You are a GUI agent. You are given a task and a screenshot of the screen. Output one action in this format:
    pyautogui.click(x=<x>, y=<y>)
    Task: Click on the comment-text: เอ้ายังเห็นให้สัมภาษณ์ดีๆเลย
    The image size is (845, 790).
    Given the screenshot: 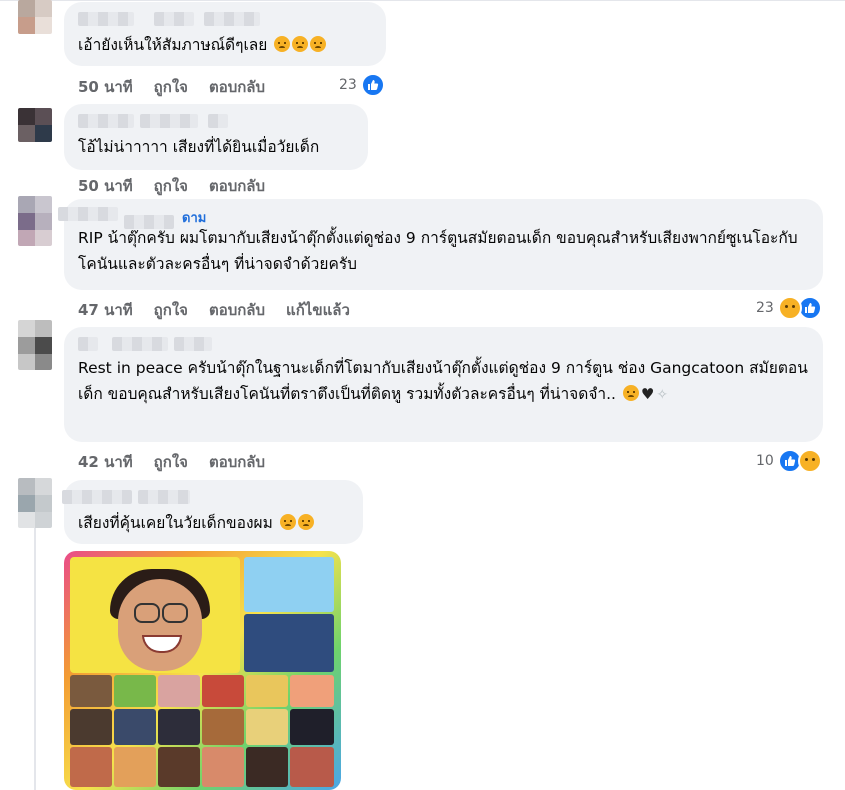 What is the action you would take?
    pyautogui.click(x=225, y=45)
    